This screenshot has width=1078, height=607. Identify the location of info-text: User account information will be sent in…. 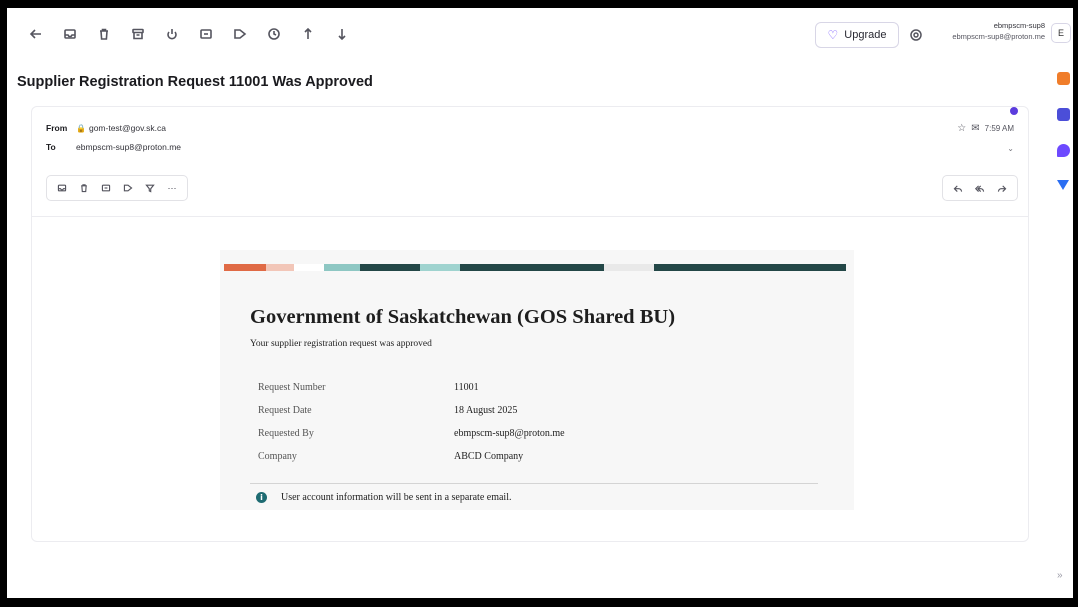
(396, 497).